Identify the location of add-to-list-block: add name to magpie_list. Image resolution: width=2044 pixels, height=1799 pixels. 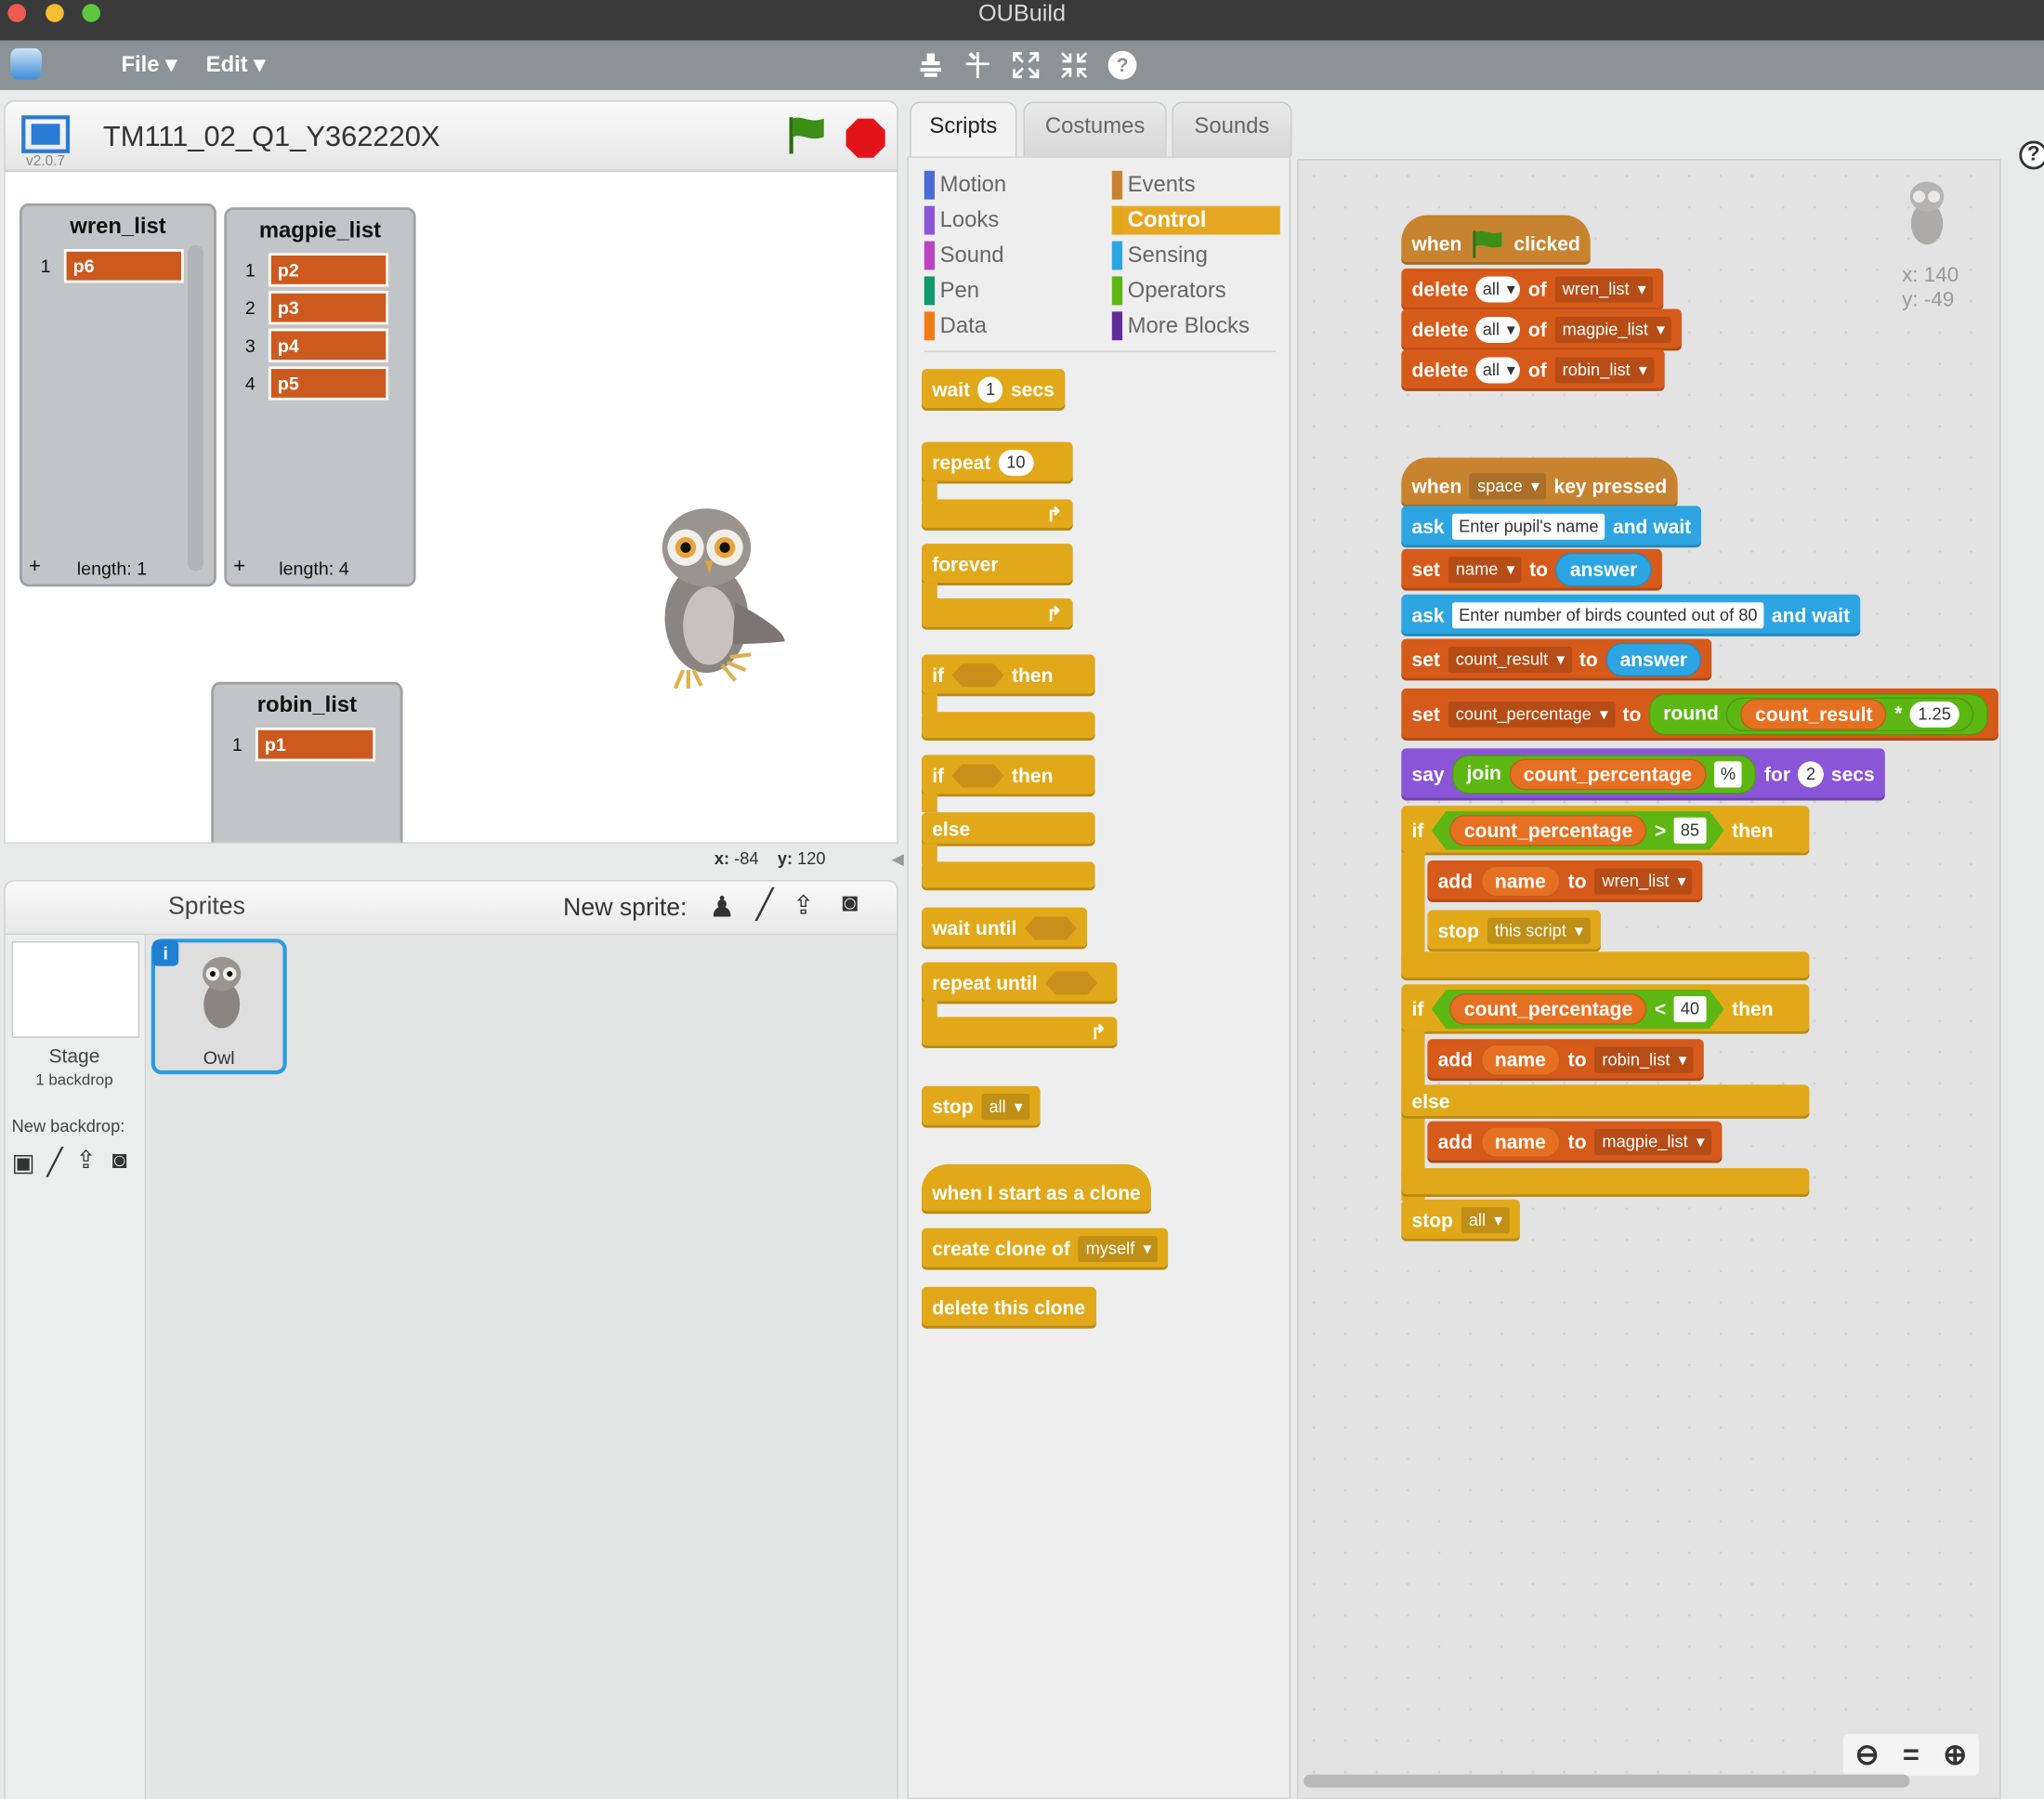
(1575, 1142).